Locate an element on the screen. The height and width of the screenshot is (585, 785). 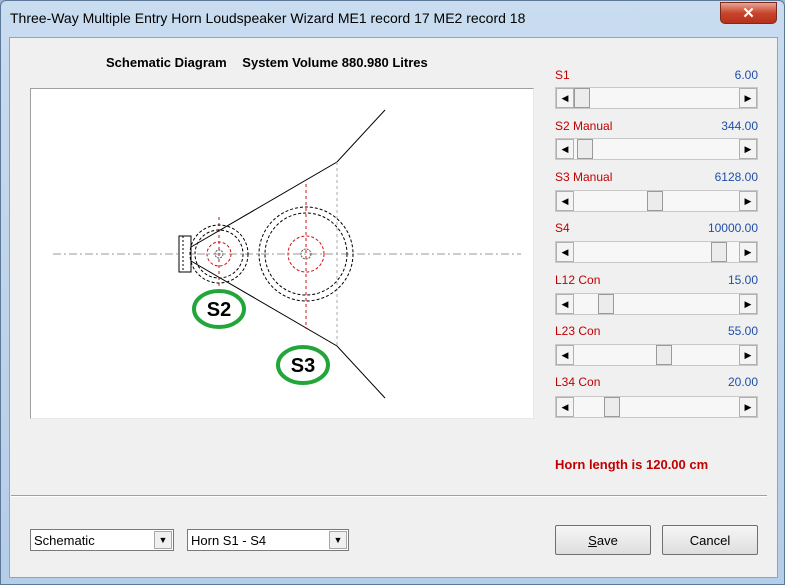
param-value-l12: 15.00 is located at coordinates (742, 280).